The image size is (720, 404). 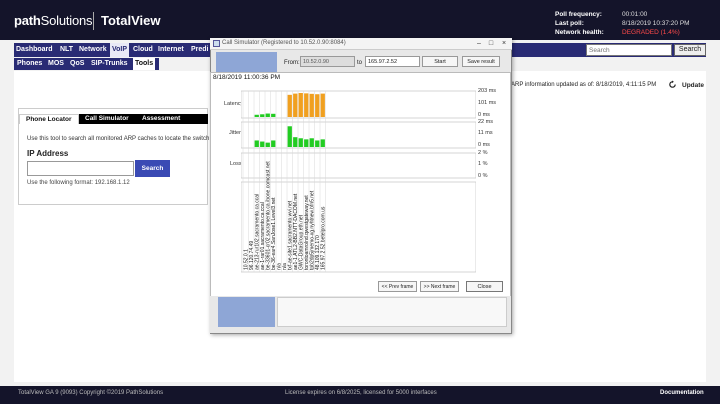 I want to click on maximize-icon: □, so click(x=491, y=43).